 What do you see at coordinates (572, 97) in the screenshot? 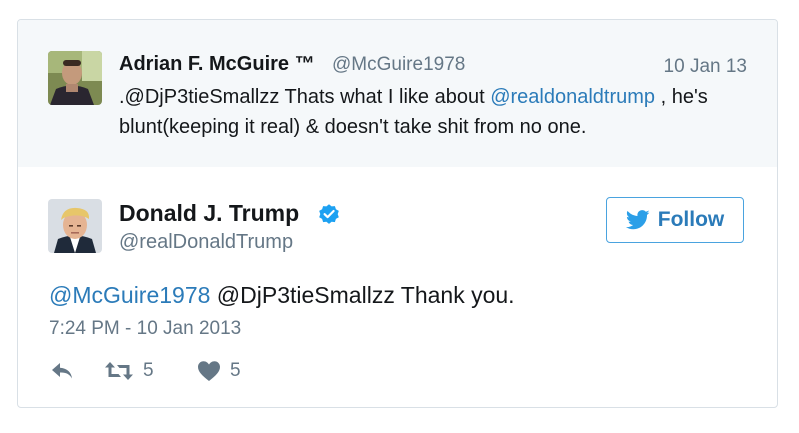
I see `mention-link-realdonaldtrump: @realdonaldtrump` at bounding box center [572, 97].